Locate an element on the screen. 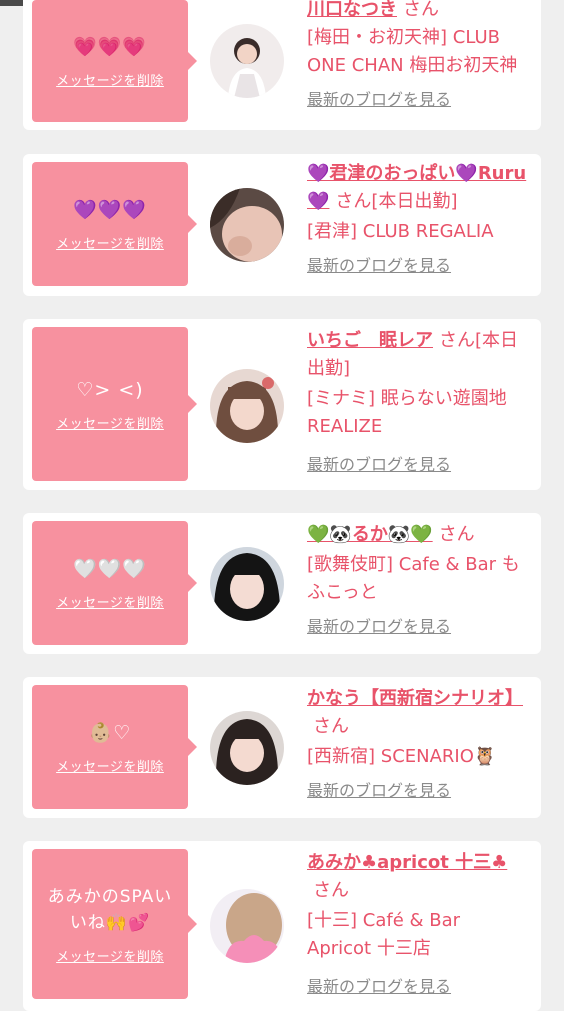 Image resolution: width=564 pixels, height=1011 pixels. message-text: 💗💗💗 is located at coordinates (110, 46).